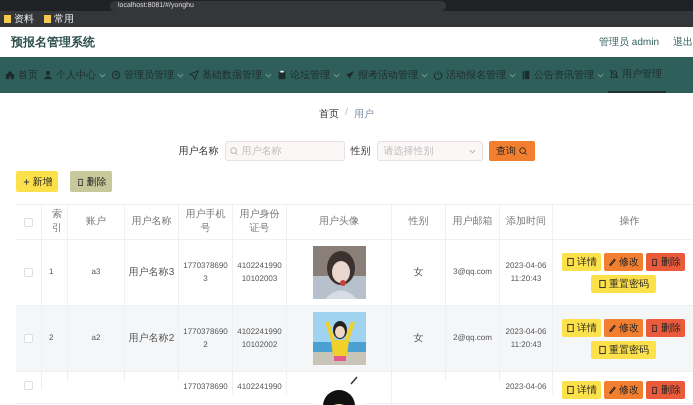 Image resolution: width=693 pixels, height=405 pixels. Describe the element at coordinates (259, 272) in the screenshot. I see `table-cell-text: 410224199010102003` at that location.